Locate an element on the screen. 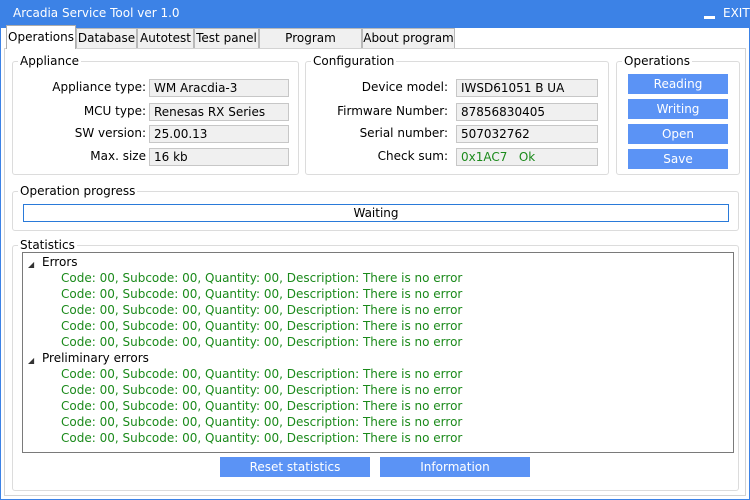 This screenshot has height=500, width=750. operations-group-title: Operations is located at coordinates (657, 61).